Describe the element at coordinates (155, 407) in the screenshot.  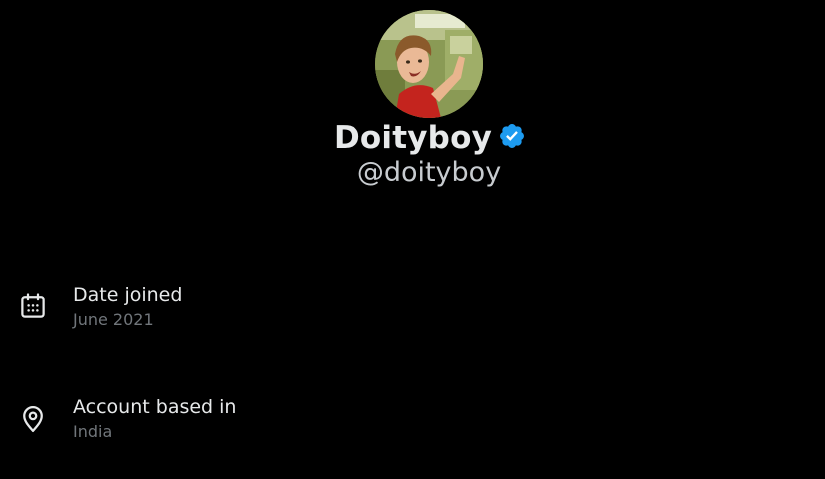
I see `detail-title: Account based in` at that location.